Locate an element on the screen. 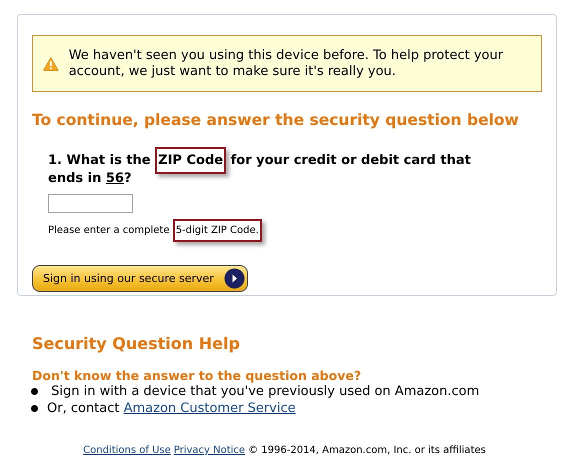  highlight-box: 5-digit ZIP Code. is located at coordinates (217, 230).